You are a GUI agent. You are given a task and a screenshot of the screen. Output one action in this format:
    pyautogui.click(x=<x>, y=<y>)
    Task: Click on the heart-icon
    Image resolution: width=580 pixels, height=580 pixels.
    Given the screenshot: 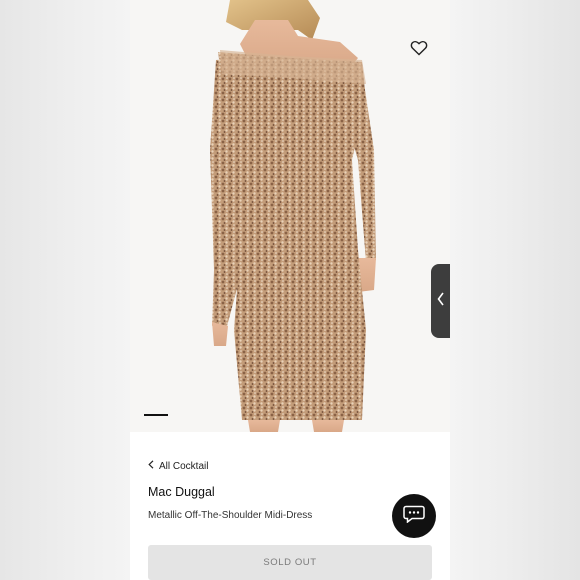 What is the action you would take?
    pyautogui.click(x=419, y=48)
    